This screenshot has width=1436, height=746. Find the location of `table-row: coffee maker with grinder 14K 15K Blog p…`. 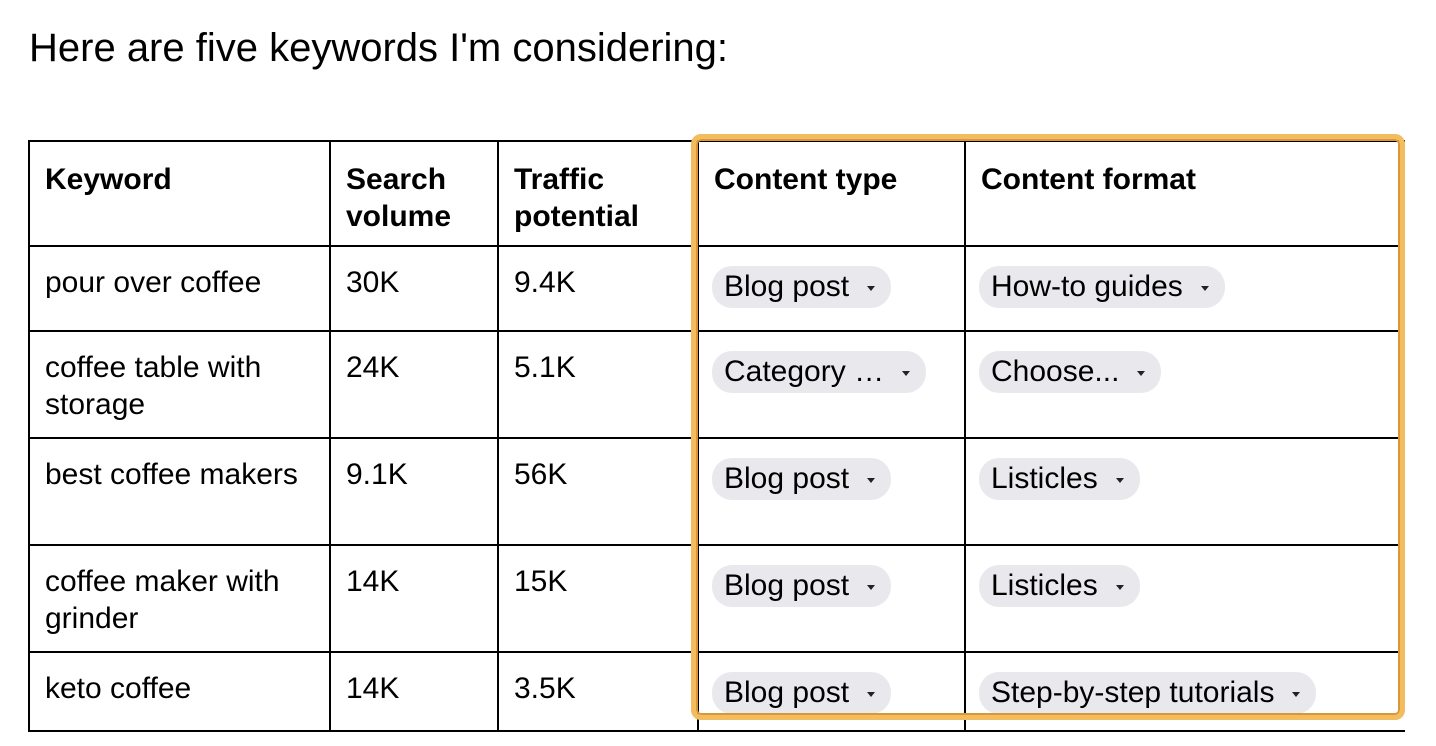

table-row: coffee maker with grinder 14K 15K Blog p… is located at coordinates (716, 598).